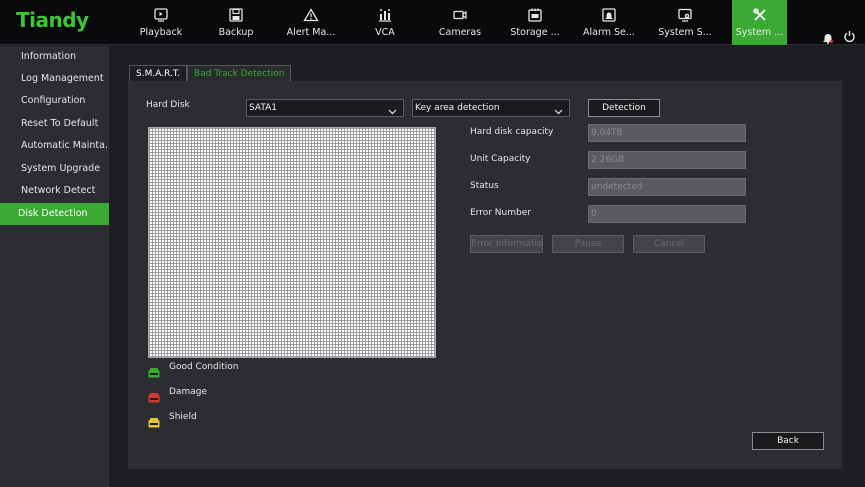 The height and width of the screenshot is (487, 865). What do you see at coordinates (183, 417) in the screenshot?
I see `shield-label: Shield` at bounding box center [183, 417].